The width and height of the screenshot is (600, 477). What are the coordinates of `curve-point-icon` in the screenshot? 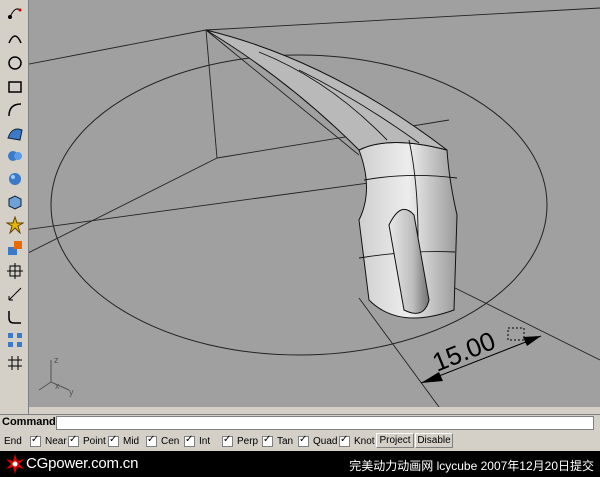 It's located at (15, 13).